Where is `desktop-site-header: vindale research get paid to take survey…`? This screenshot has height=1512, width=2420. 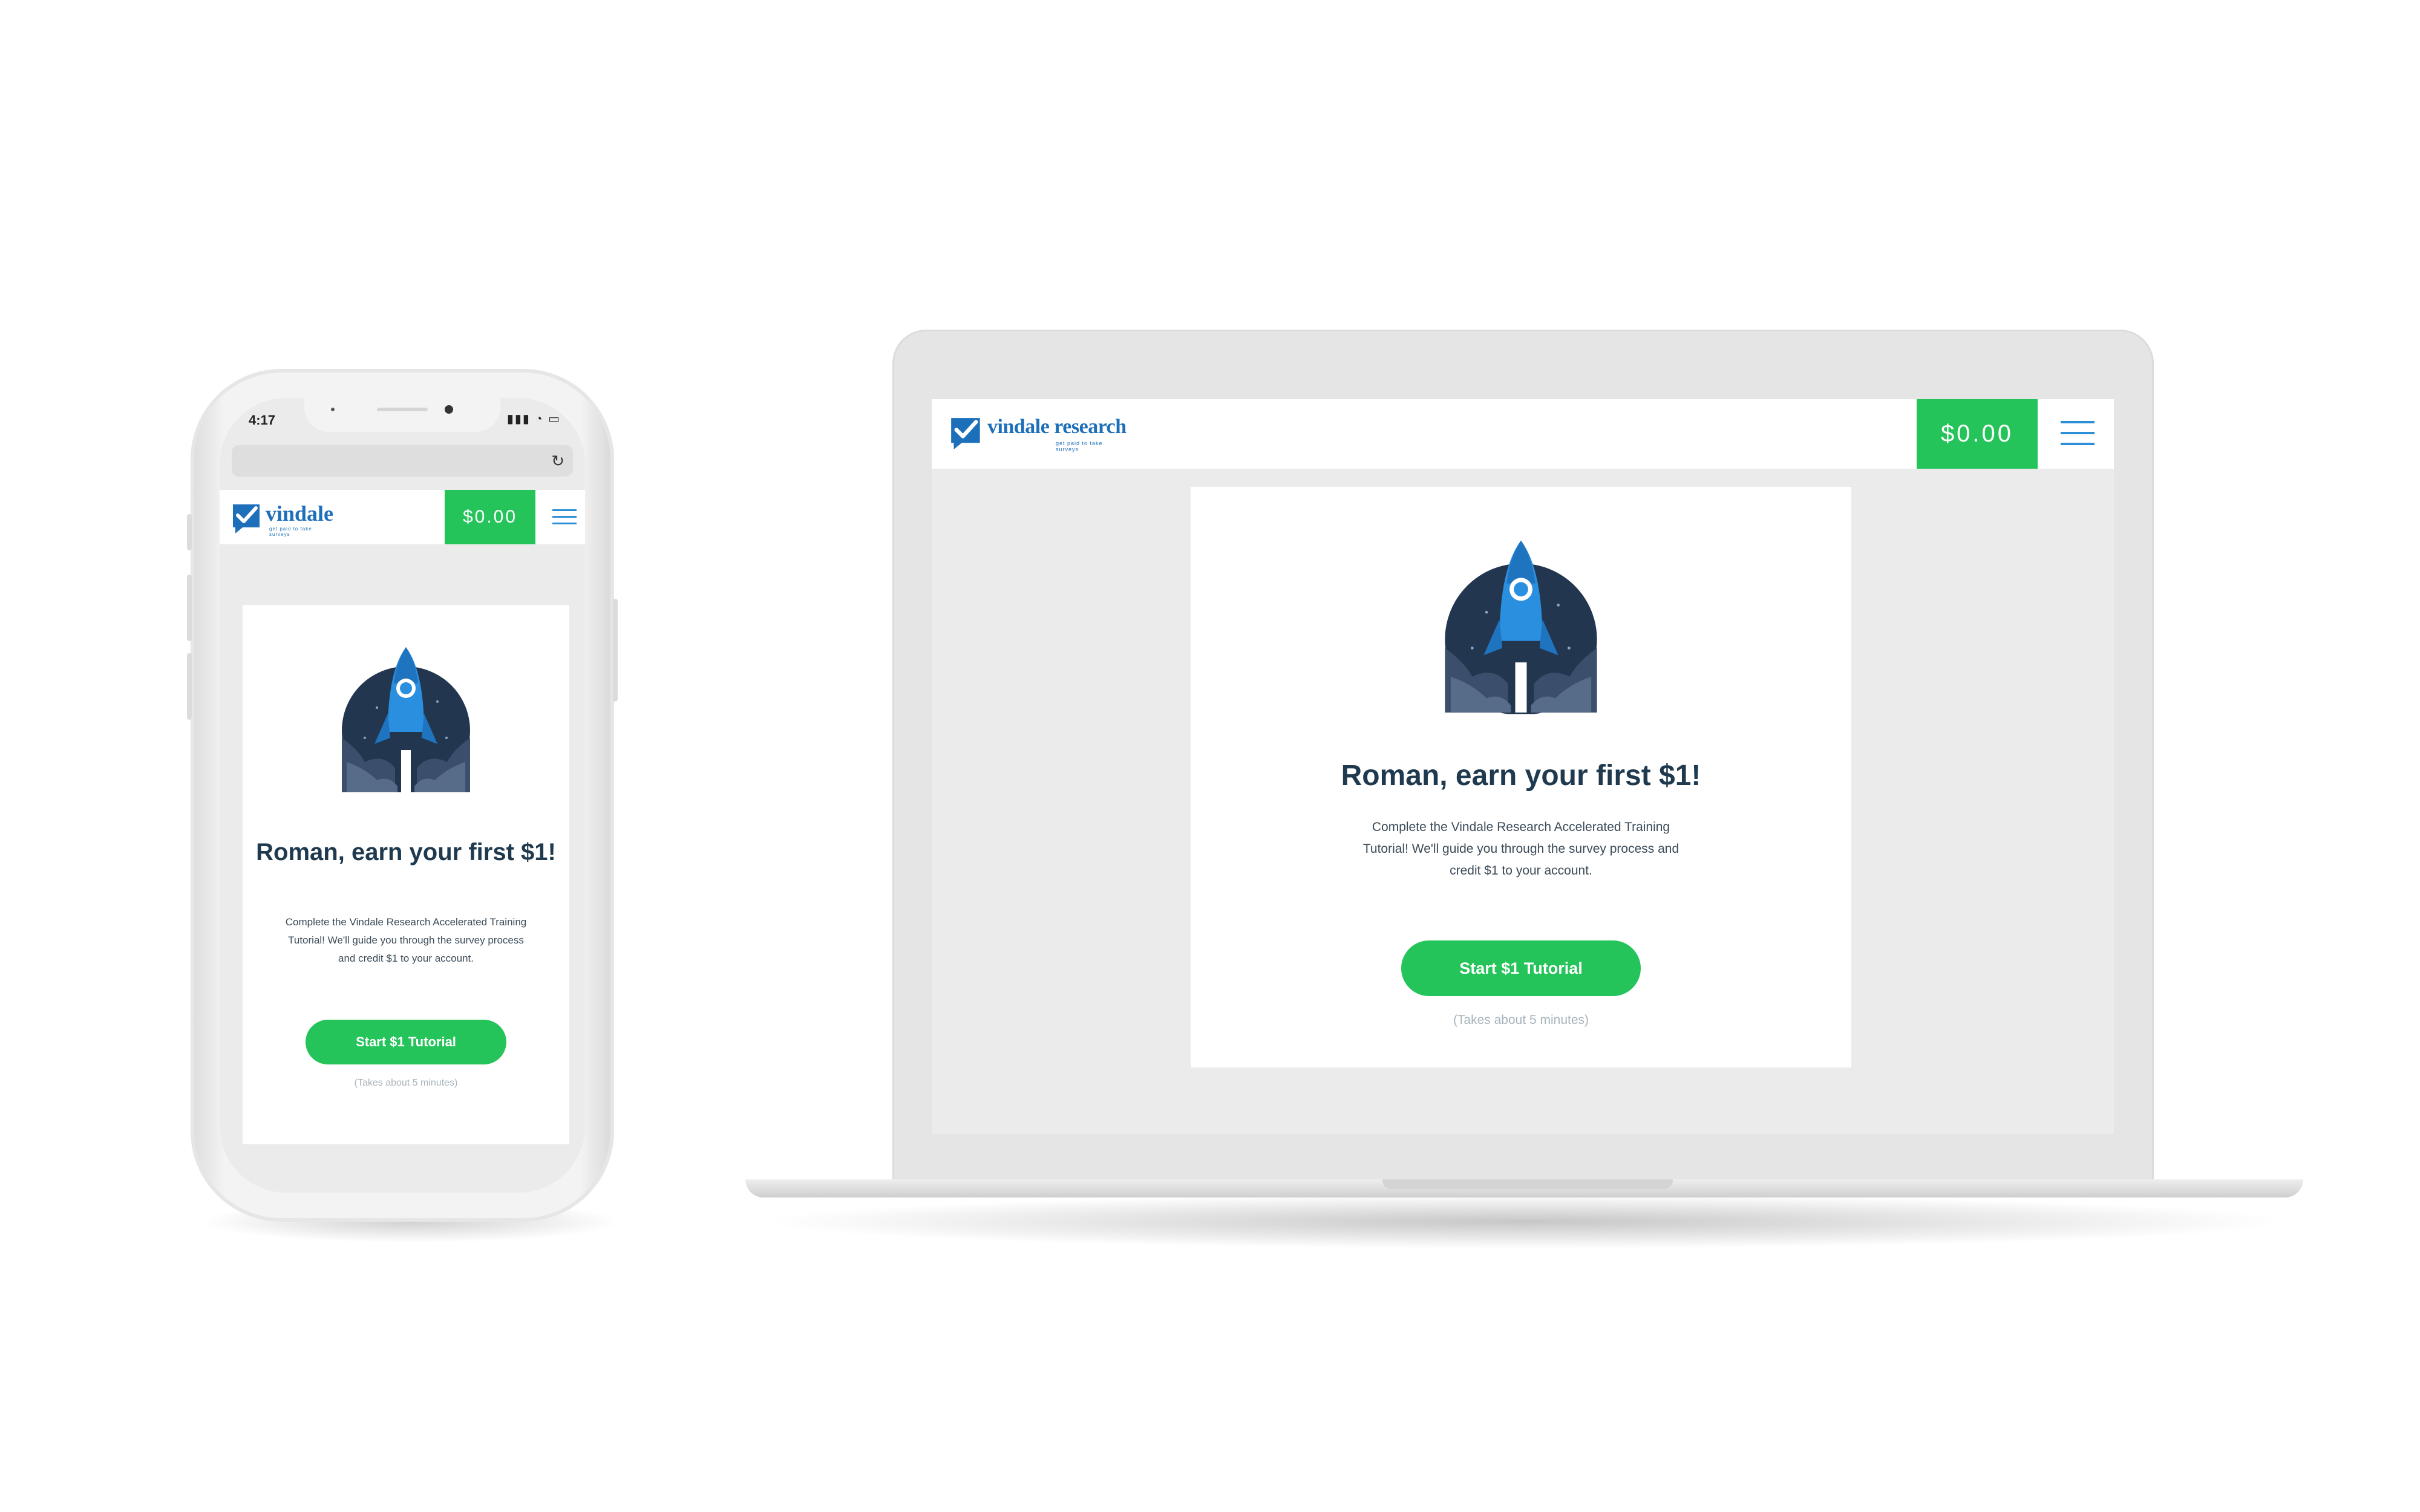 desktop-site-header: vindale research get paid to take survey… is located at coordinates (1523, 434).